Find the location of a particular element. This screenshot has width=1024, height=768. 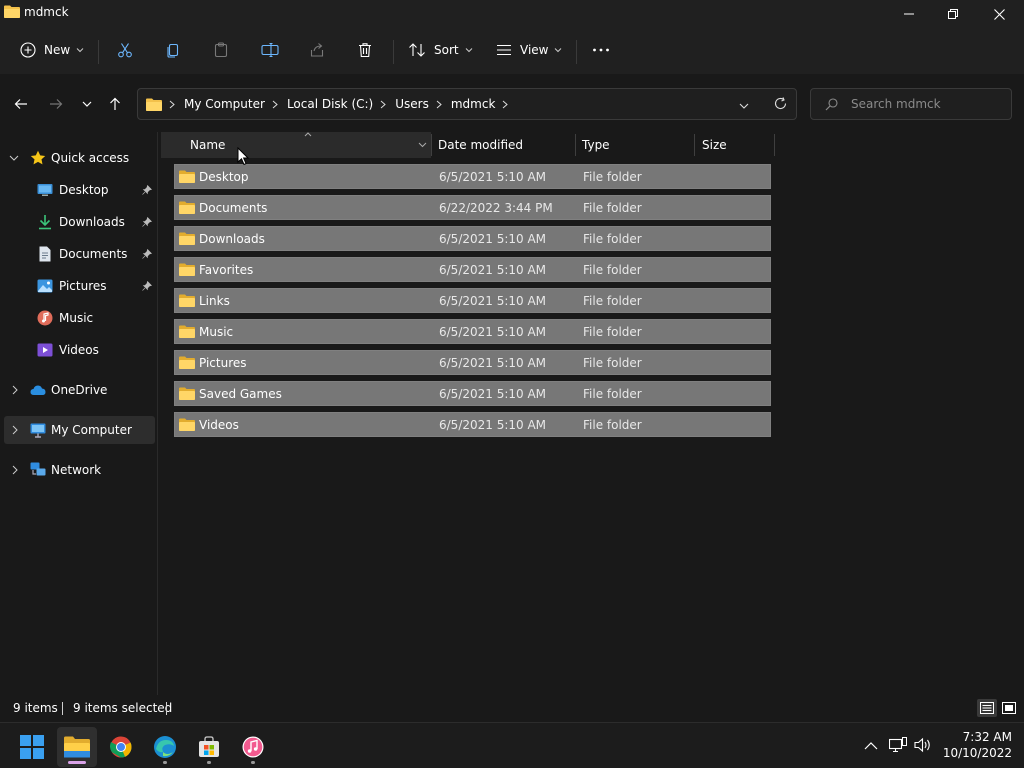

table-row: Links 6/5/2021 5:10 AM File folder is located at coordinates (472, 300).